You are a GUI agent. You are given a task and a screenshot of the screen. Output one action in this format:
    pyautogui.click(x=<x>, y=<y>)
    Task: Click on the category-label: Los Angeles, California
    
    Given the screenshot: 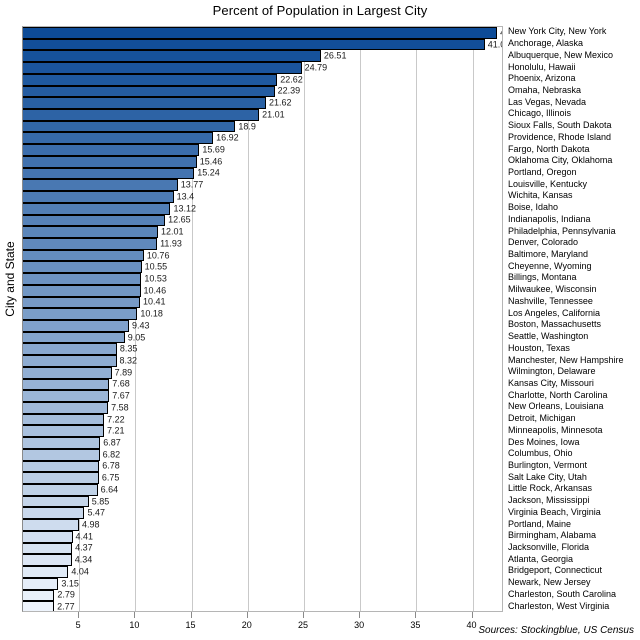 What is the action you would take?
    pyautogui.click(x=554, y=312)
    